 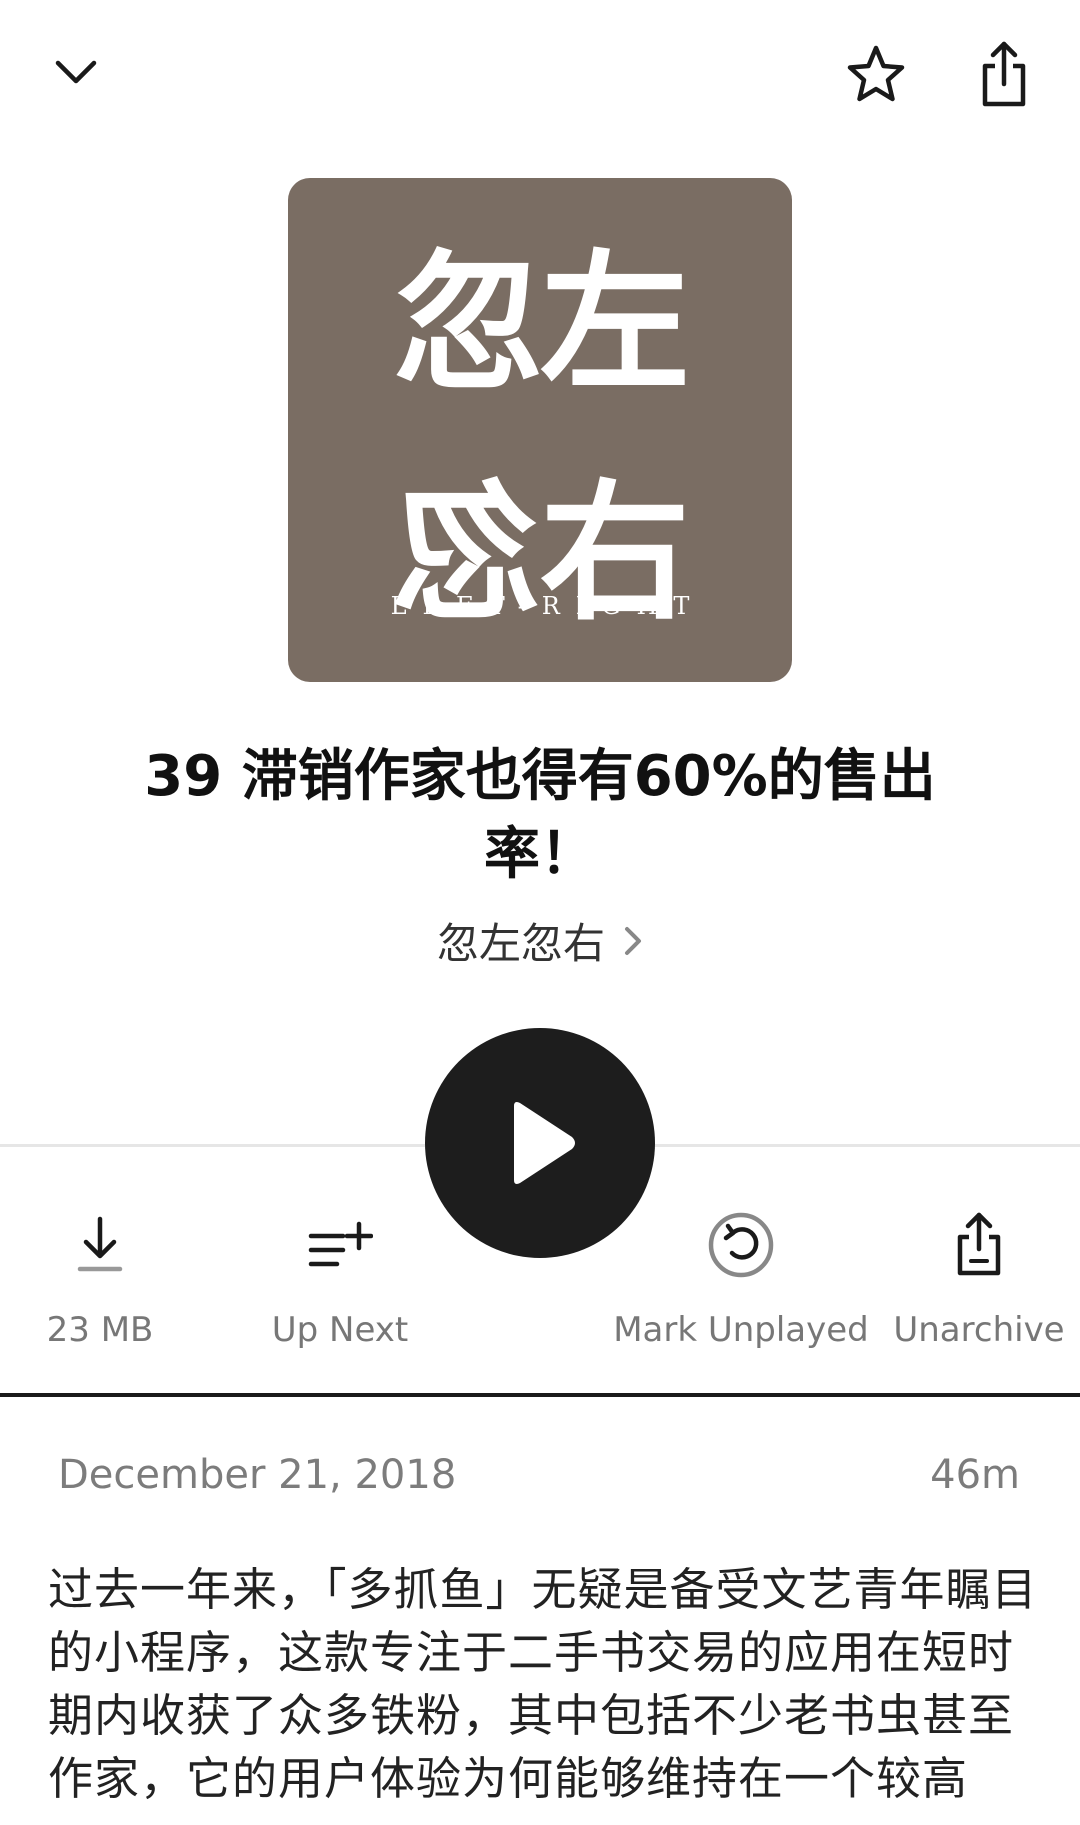 What do you see at coordinates (541, 323) in the screenshot?
I see `artwork-top-text: 忽左` at bounding box center [541, 323].